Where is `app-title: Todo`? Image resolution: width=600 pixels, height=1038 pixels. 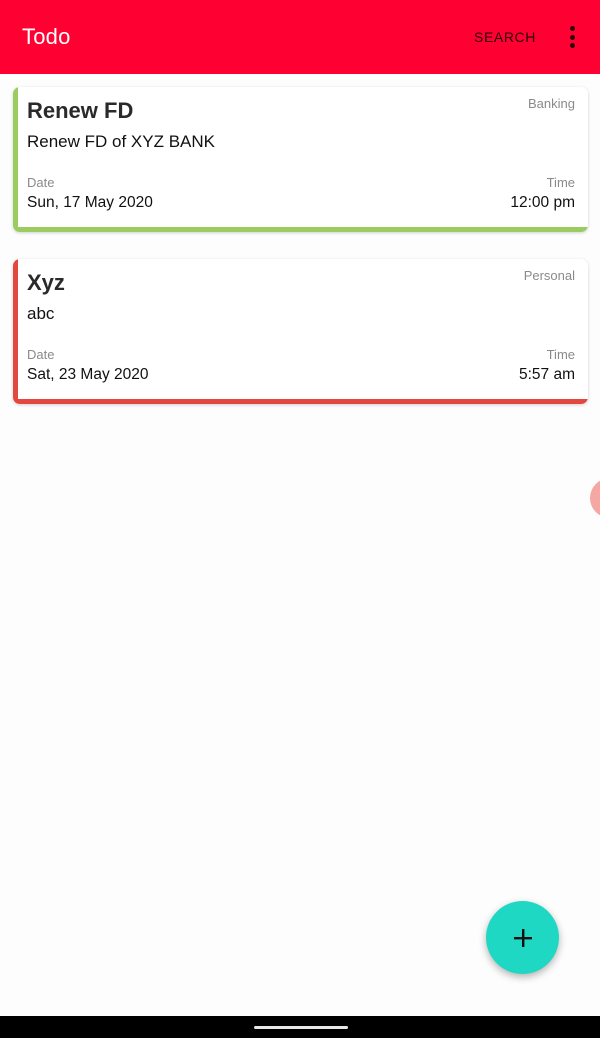 app-title: Todo is located at coordinates (46, 36).